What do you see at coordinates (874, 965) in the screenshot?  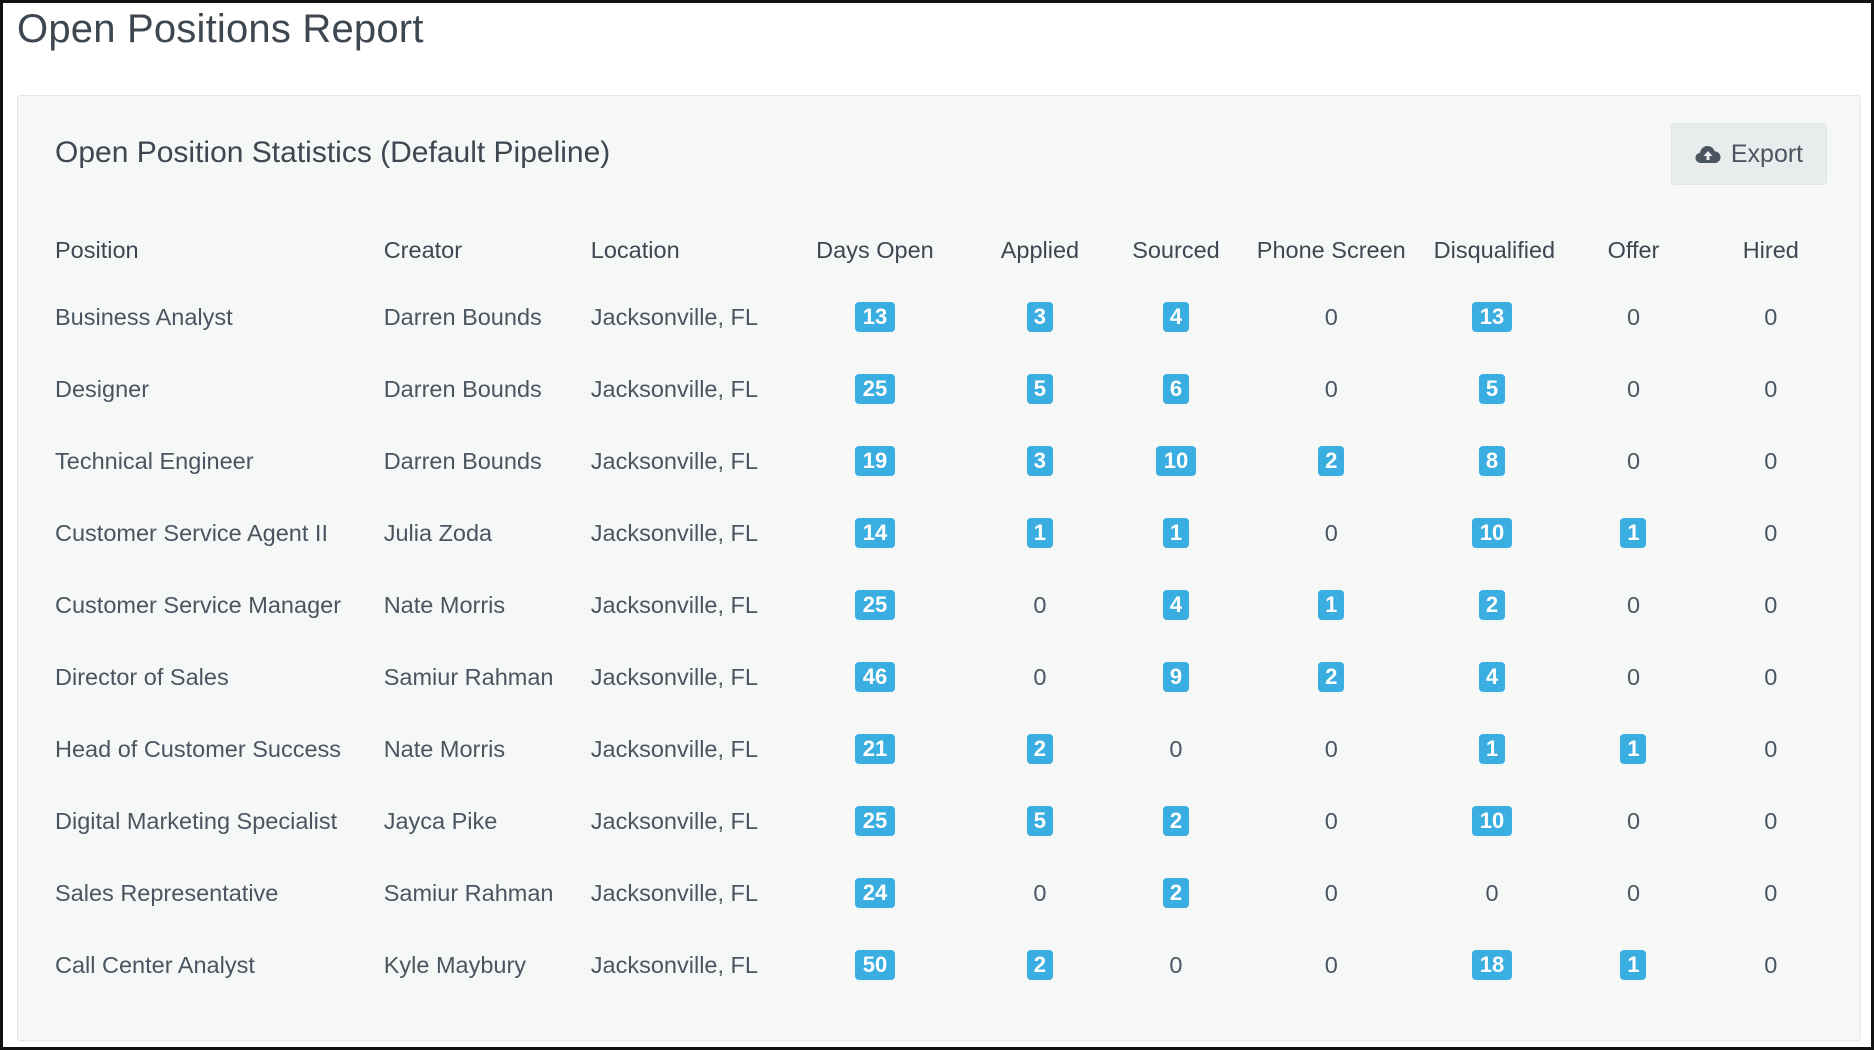 I see `count-badge: 50` at bounding box center [874, 965].